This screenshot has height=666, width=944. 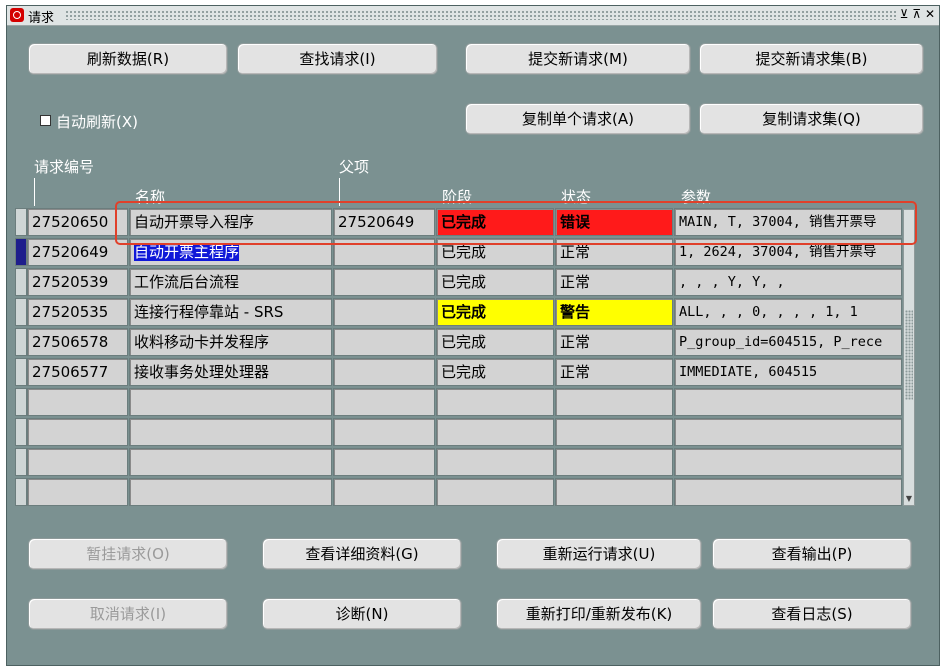 What do you see at coordinates (578, 59) in the screenshot?
I see `submit-new-request-button: 提交新请求(M)` at bounding box center [578, 59].